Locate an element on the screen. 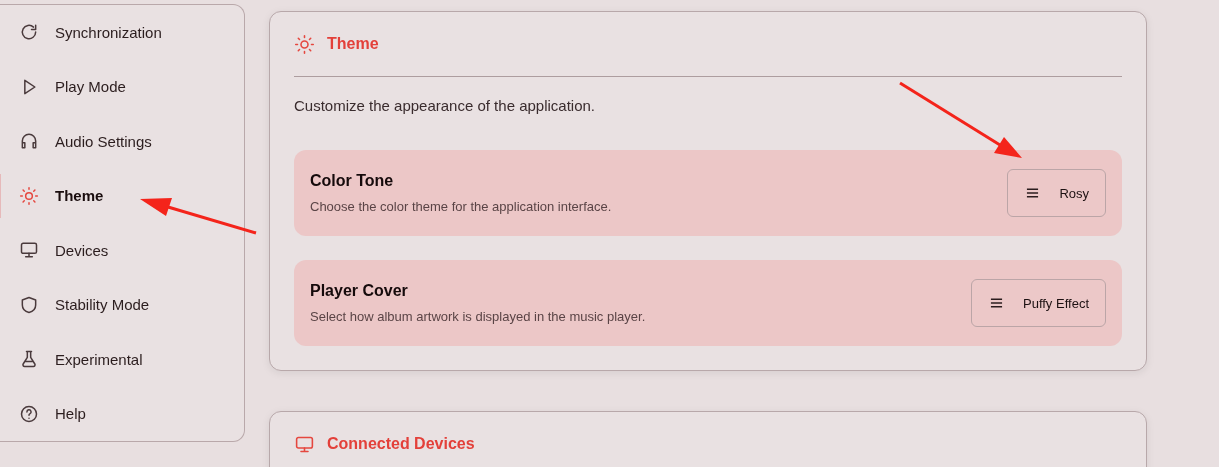 This screenshot has height=467, width=1219. sidebar-item: Synchronization is located at coordinates (122, 32).